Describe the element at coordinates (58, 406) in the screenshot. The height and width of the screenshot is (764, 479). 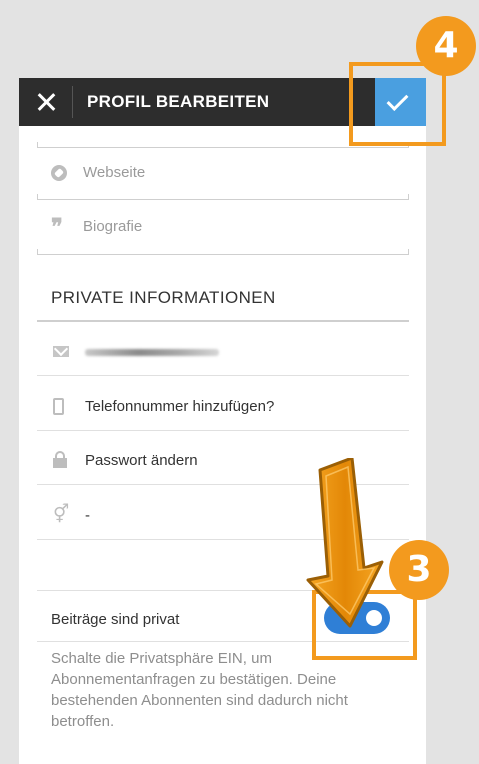
I see `phone-icon` at that location.